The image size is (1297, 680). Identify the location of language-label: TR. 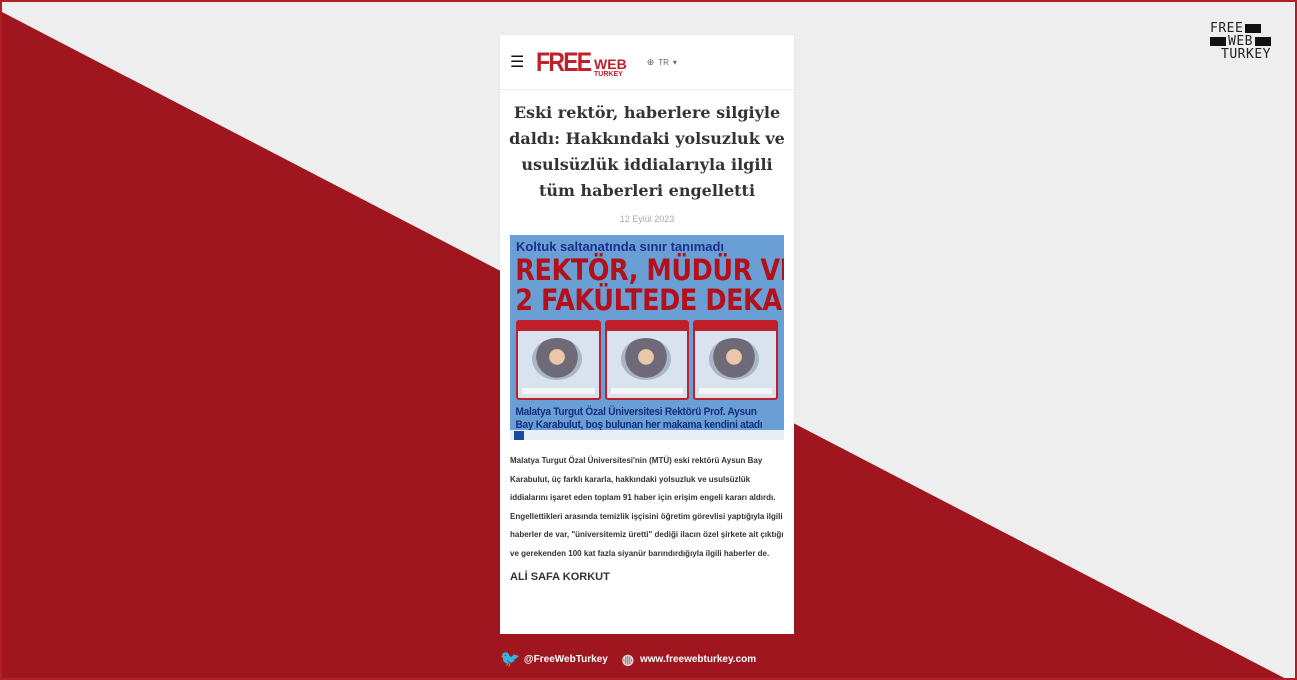
(663, 62).